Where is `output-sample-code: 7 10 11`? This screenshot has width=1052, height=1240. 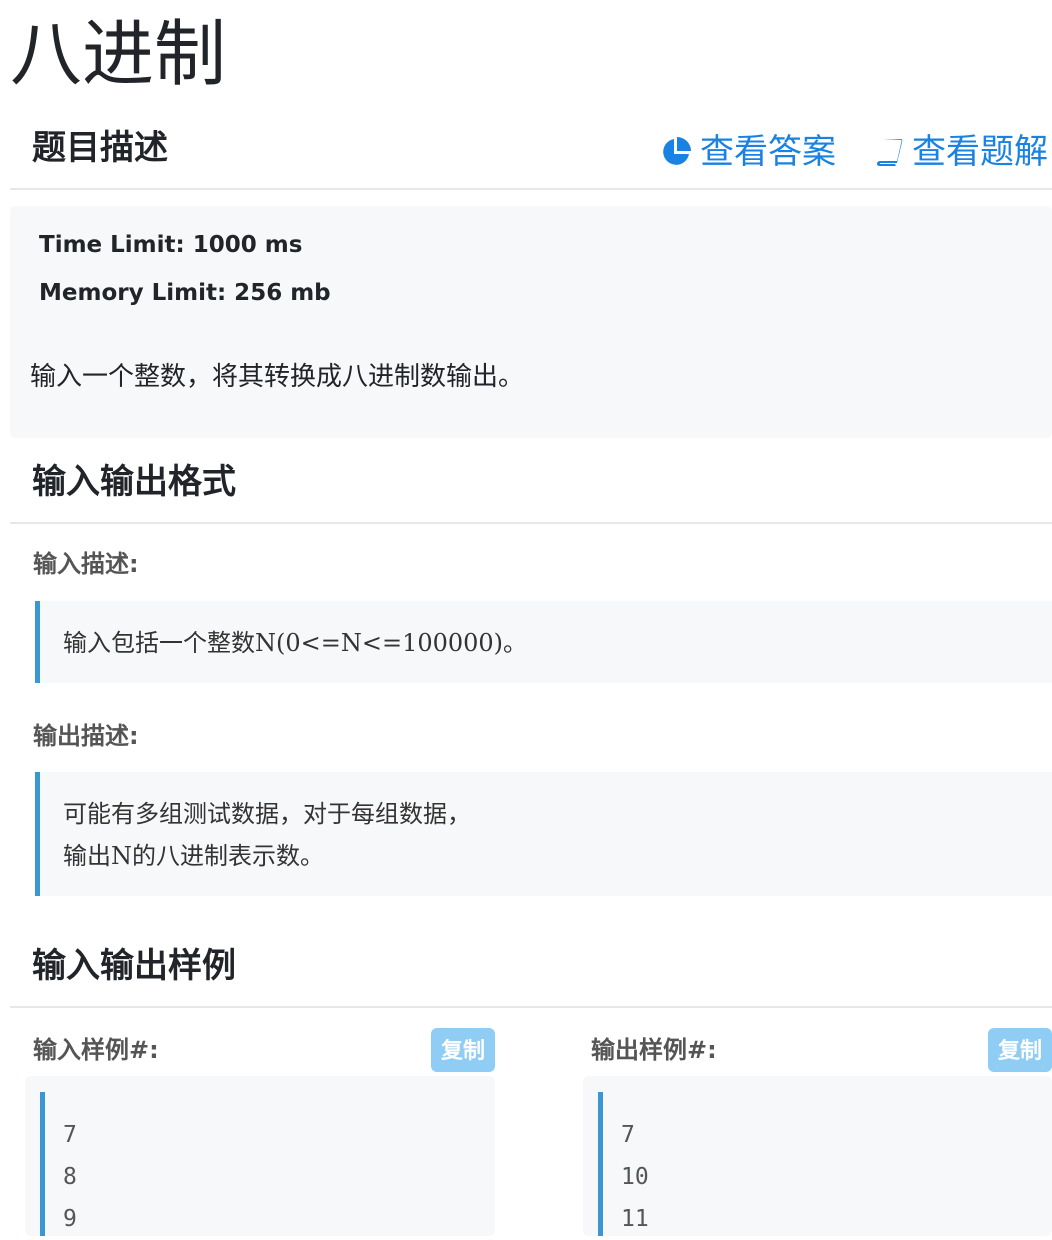 output-sample-code: 7 10 11 is located at coordinates (817, 1156).